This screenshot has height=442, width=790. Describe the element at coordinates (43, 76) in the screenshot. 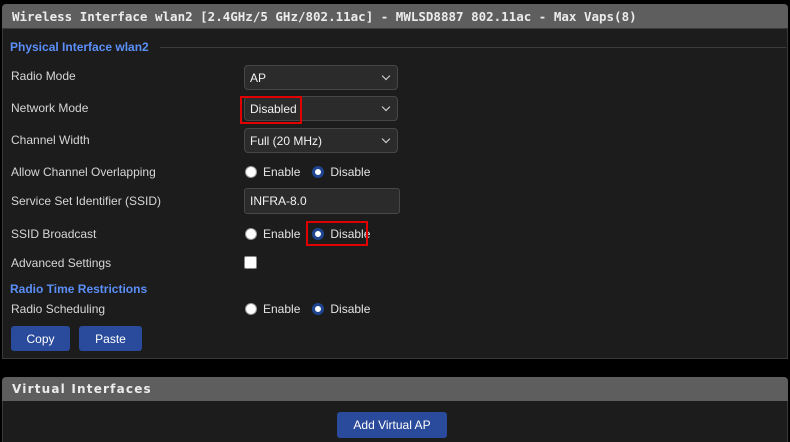

I see `radio-mode-label: Radio Mode` at that location.